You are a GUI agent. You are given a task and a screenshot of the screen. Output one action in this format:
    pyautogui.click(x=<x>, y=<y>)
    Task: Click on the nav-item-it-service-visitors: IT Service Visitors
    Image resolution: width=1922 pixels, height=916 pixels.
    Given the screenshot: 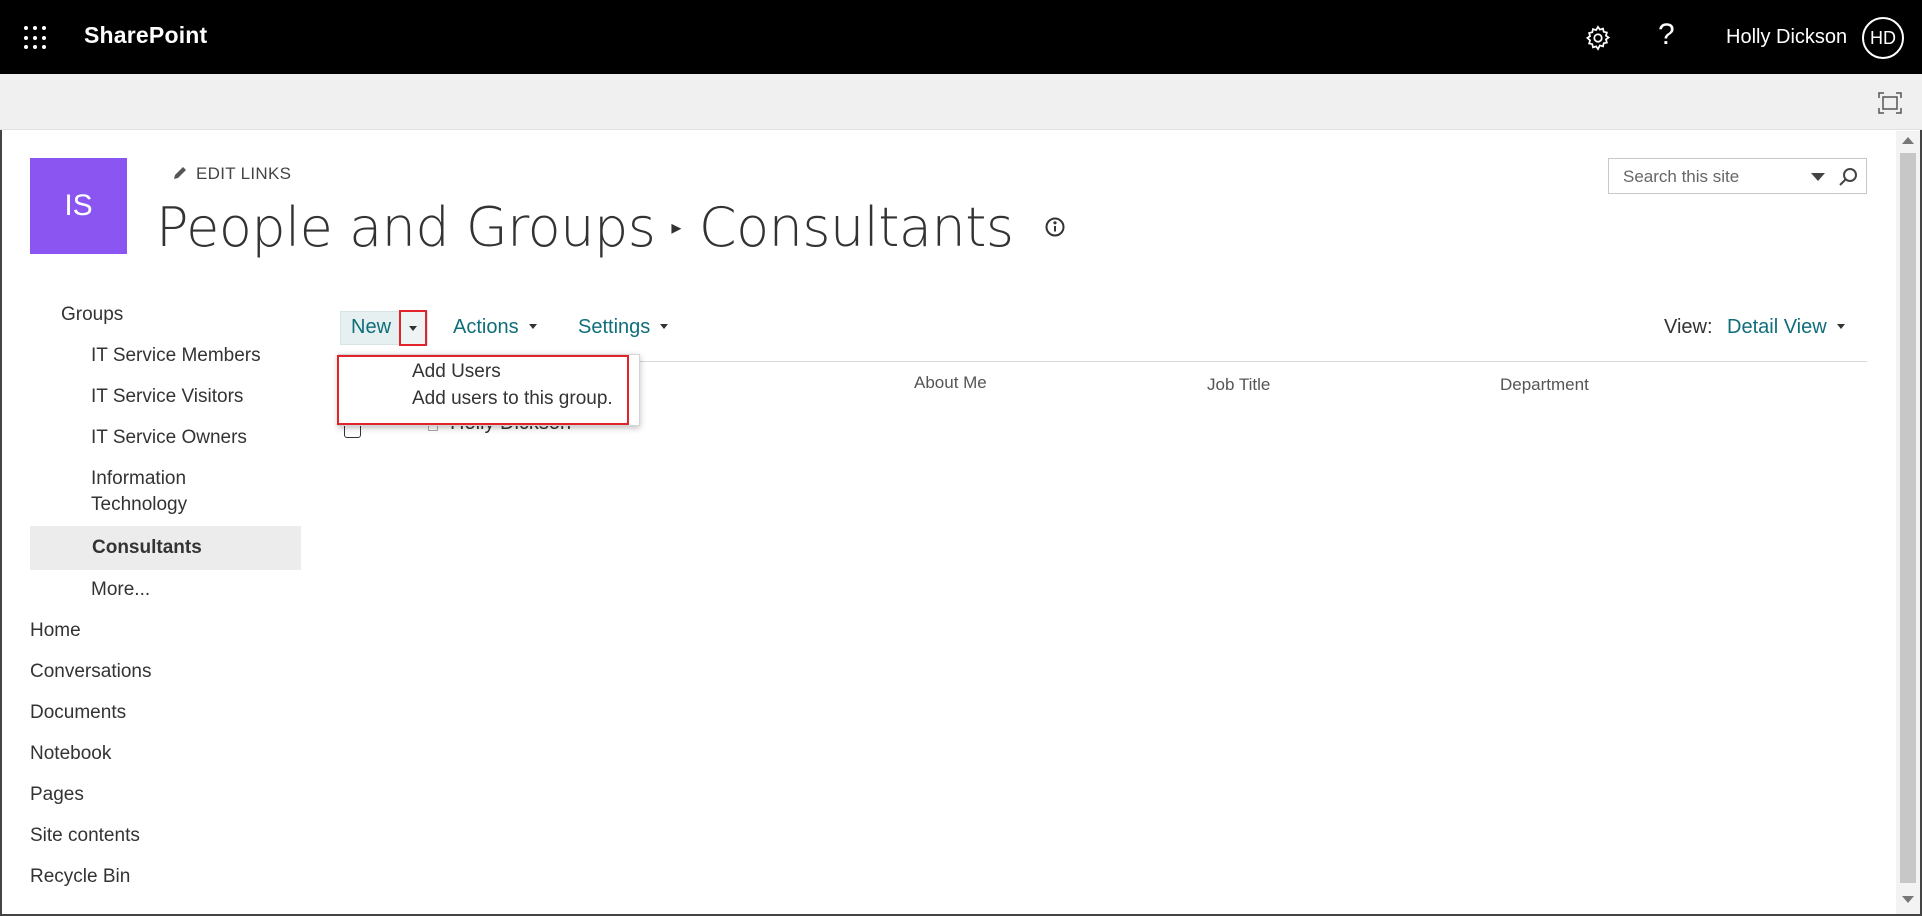 What is the action you would take?
    pyautogui.click(x=167, y=397)
    